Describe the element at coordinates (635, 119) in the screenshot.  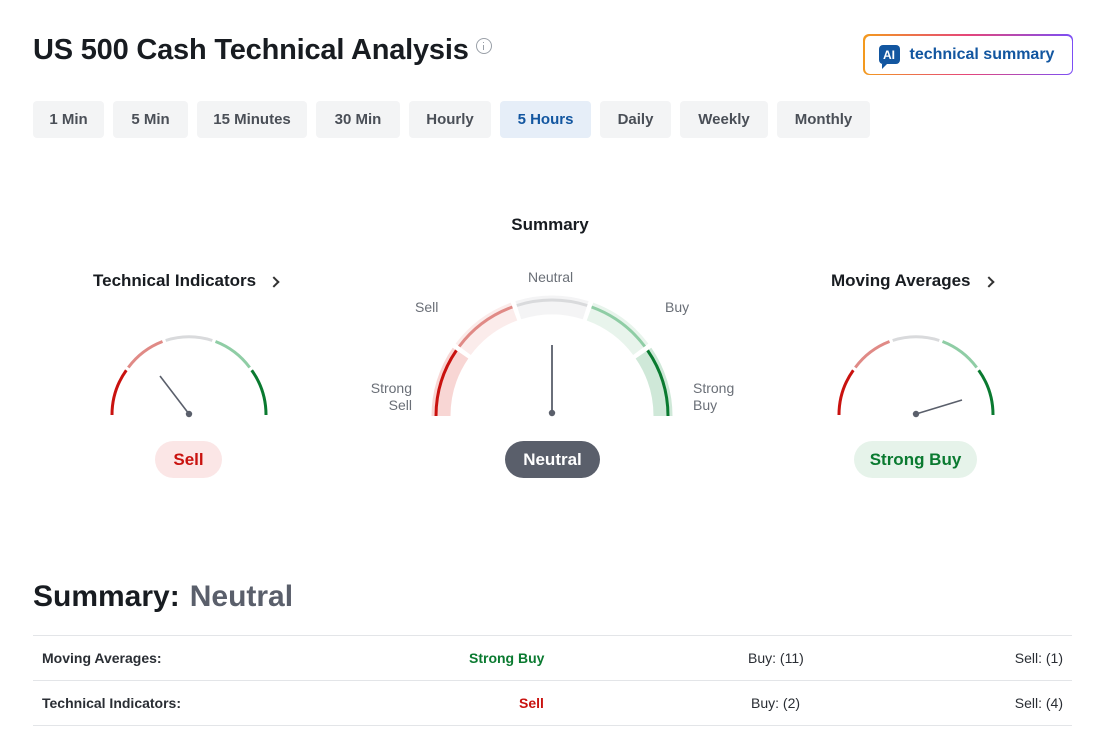
I see `tab-daily: Daily` at that location.